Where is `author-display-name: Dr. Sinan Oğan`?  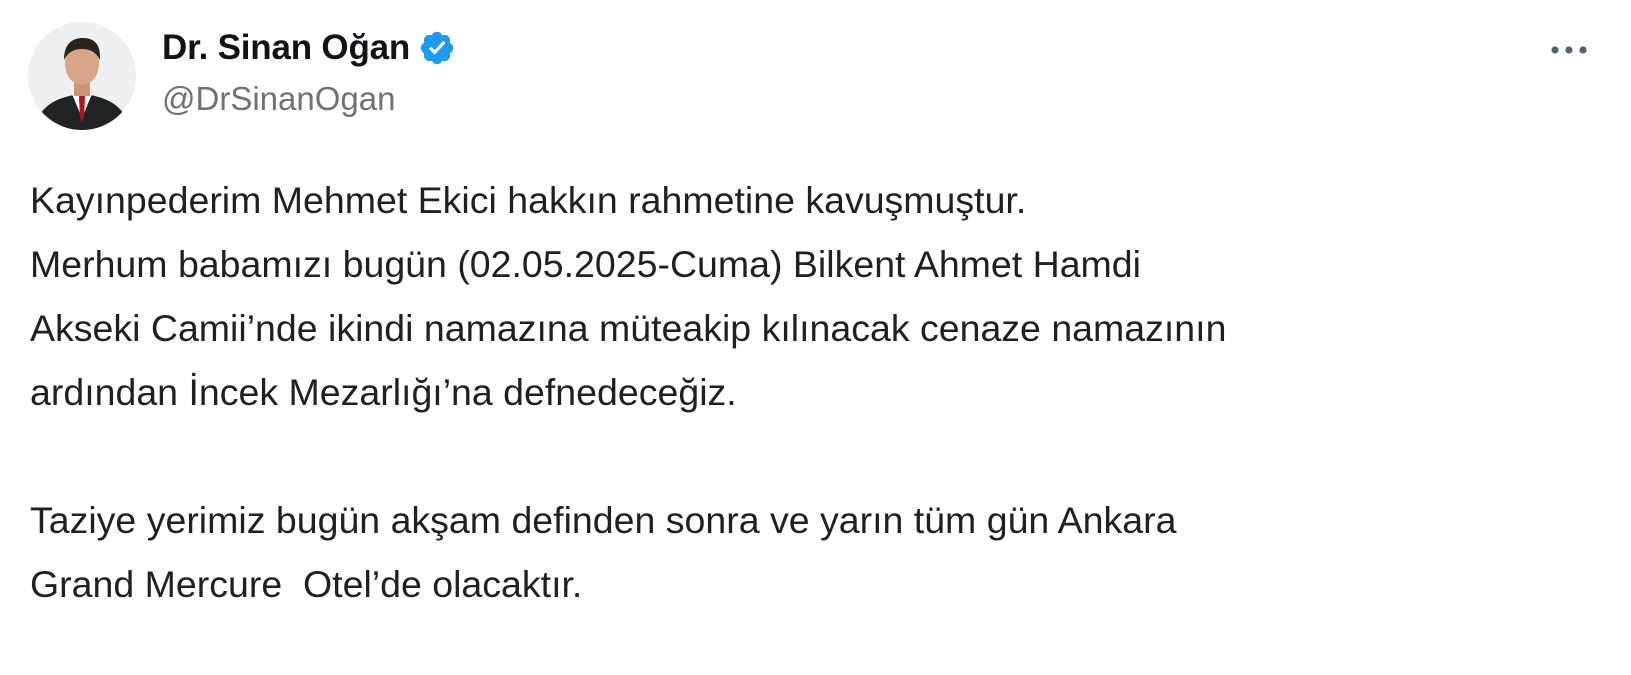
author-display-name: Dr. Sinan Oğan is located at coordinates (286, 48).